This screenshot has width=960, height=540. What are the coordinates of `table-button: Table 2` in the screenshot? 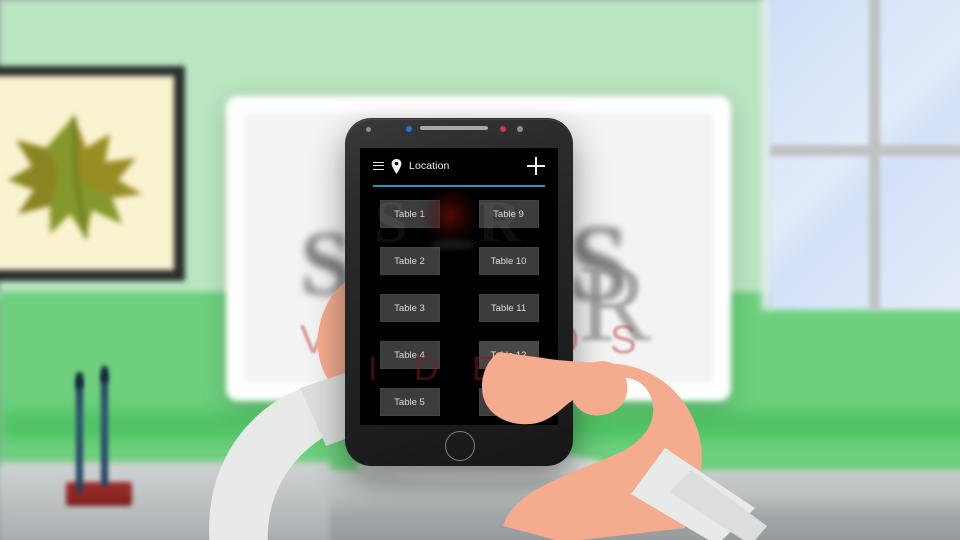 It's located at (409, 261).